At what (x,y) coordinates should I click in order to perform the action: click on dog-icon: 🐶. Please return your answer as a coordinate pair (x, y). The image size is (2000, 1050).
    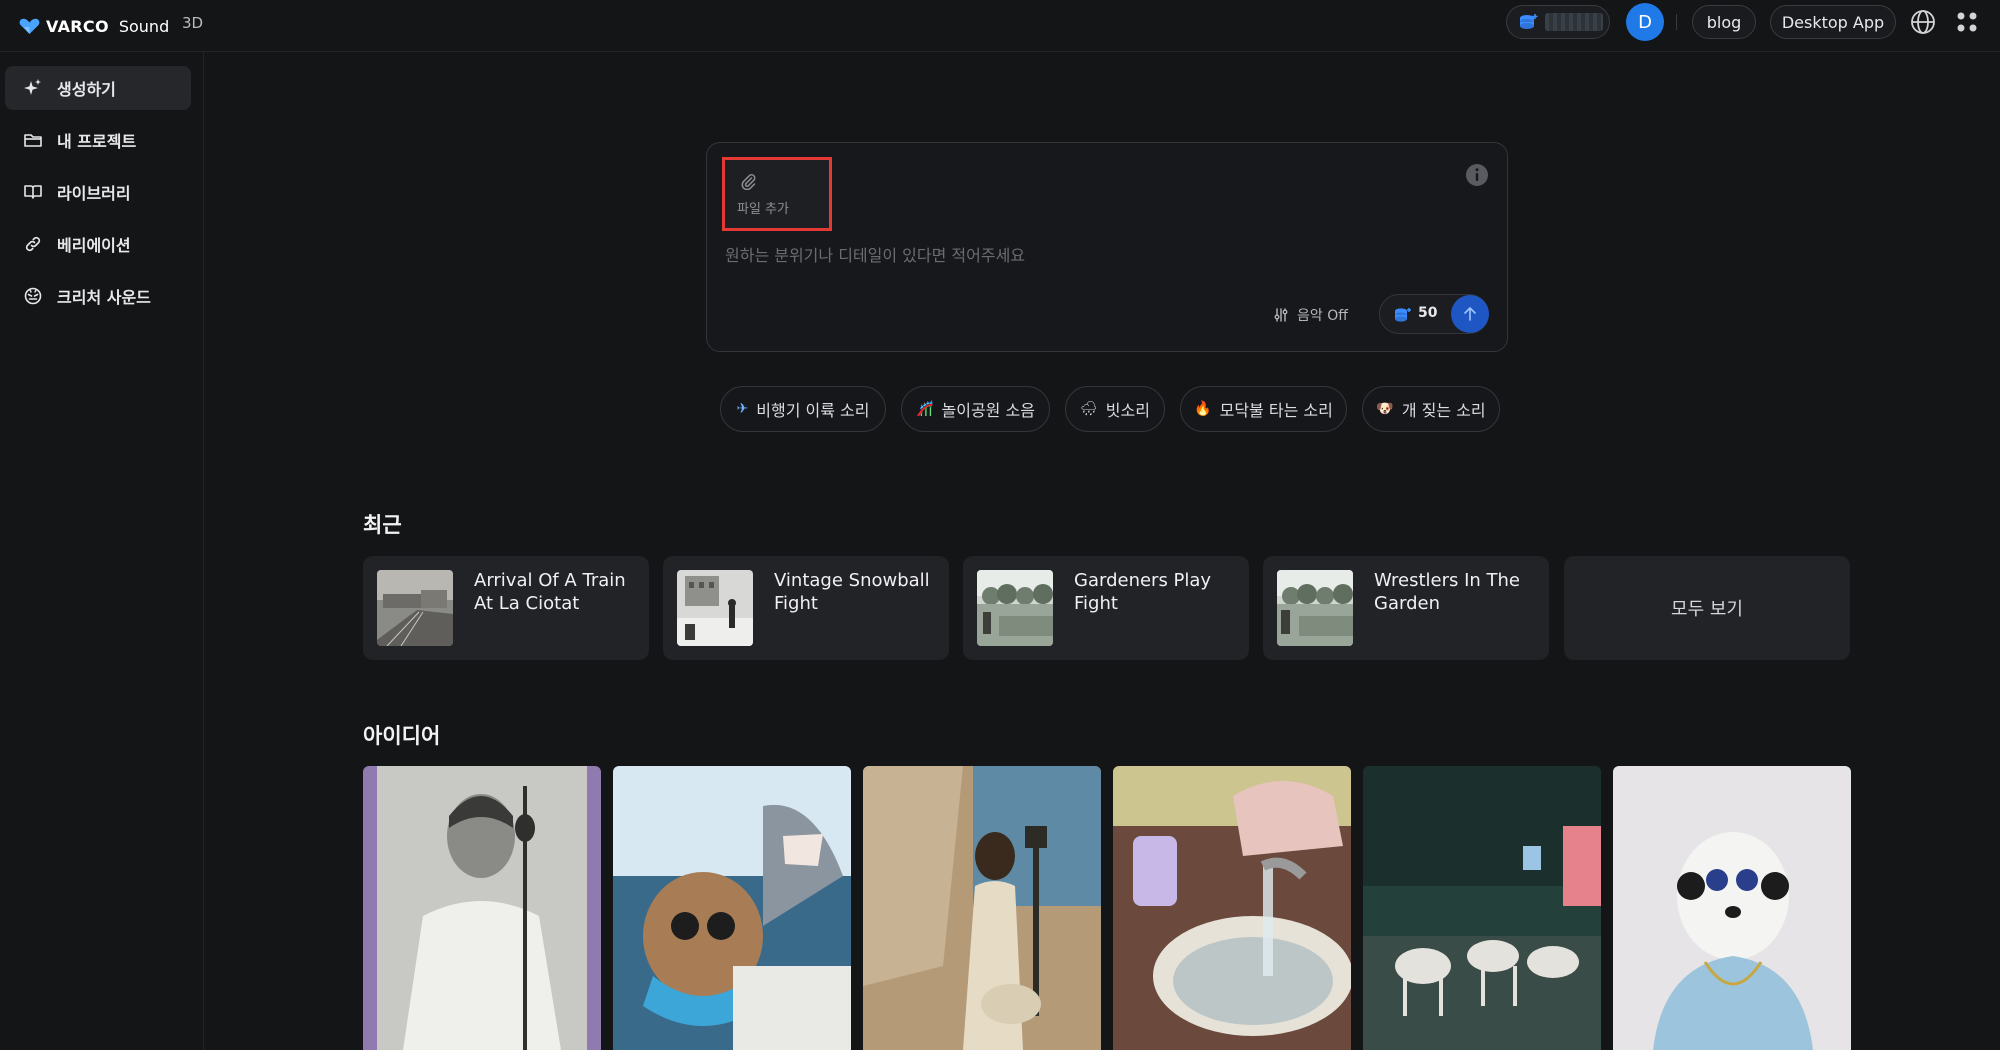
    Looking at the image, I should click on (1385, 409).